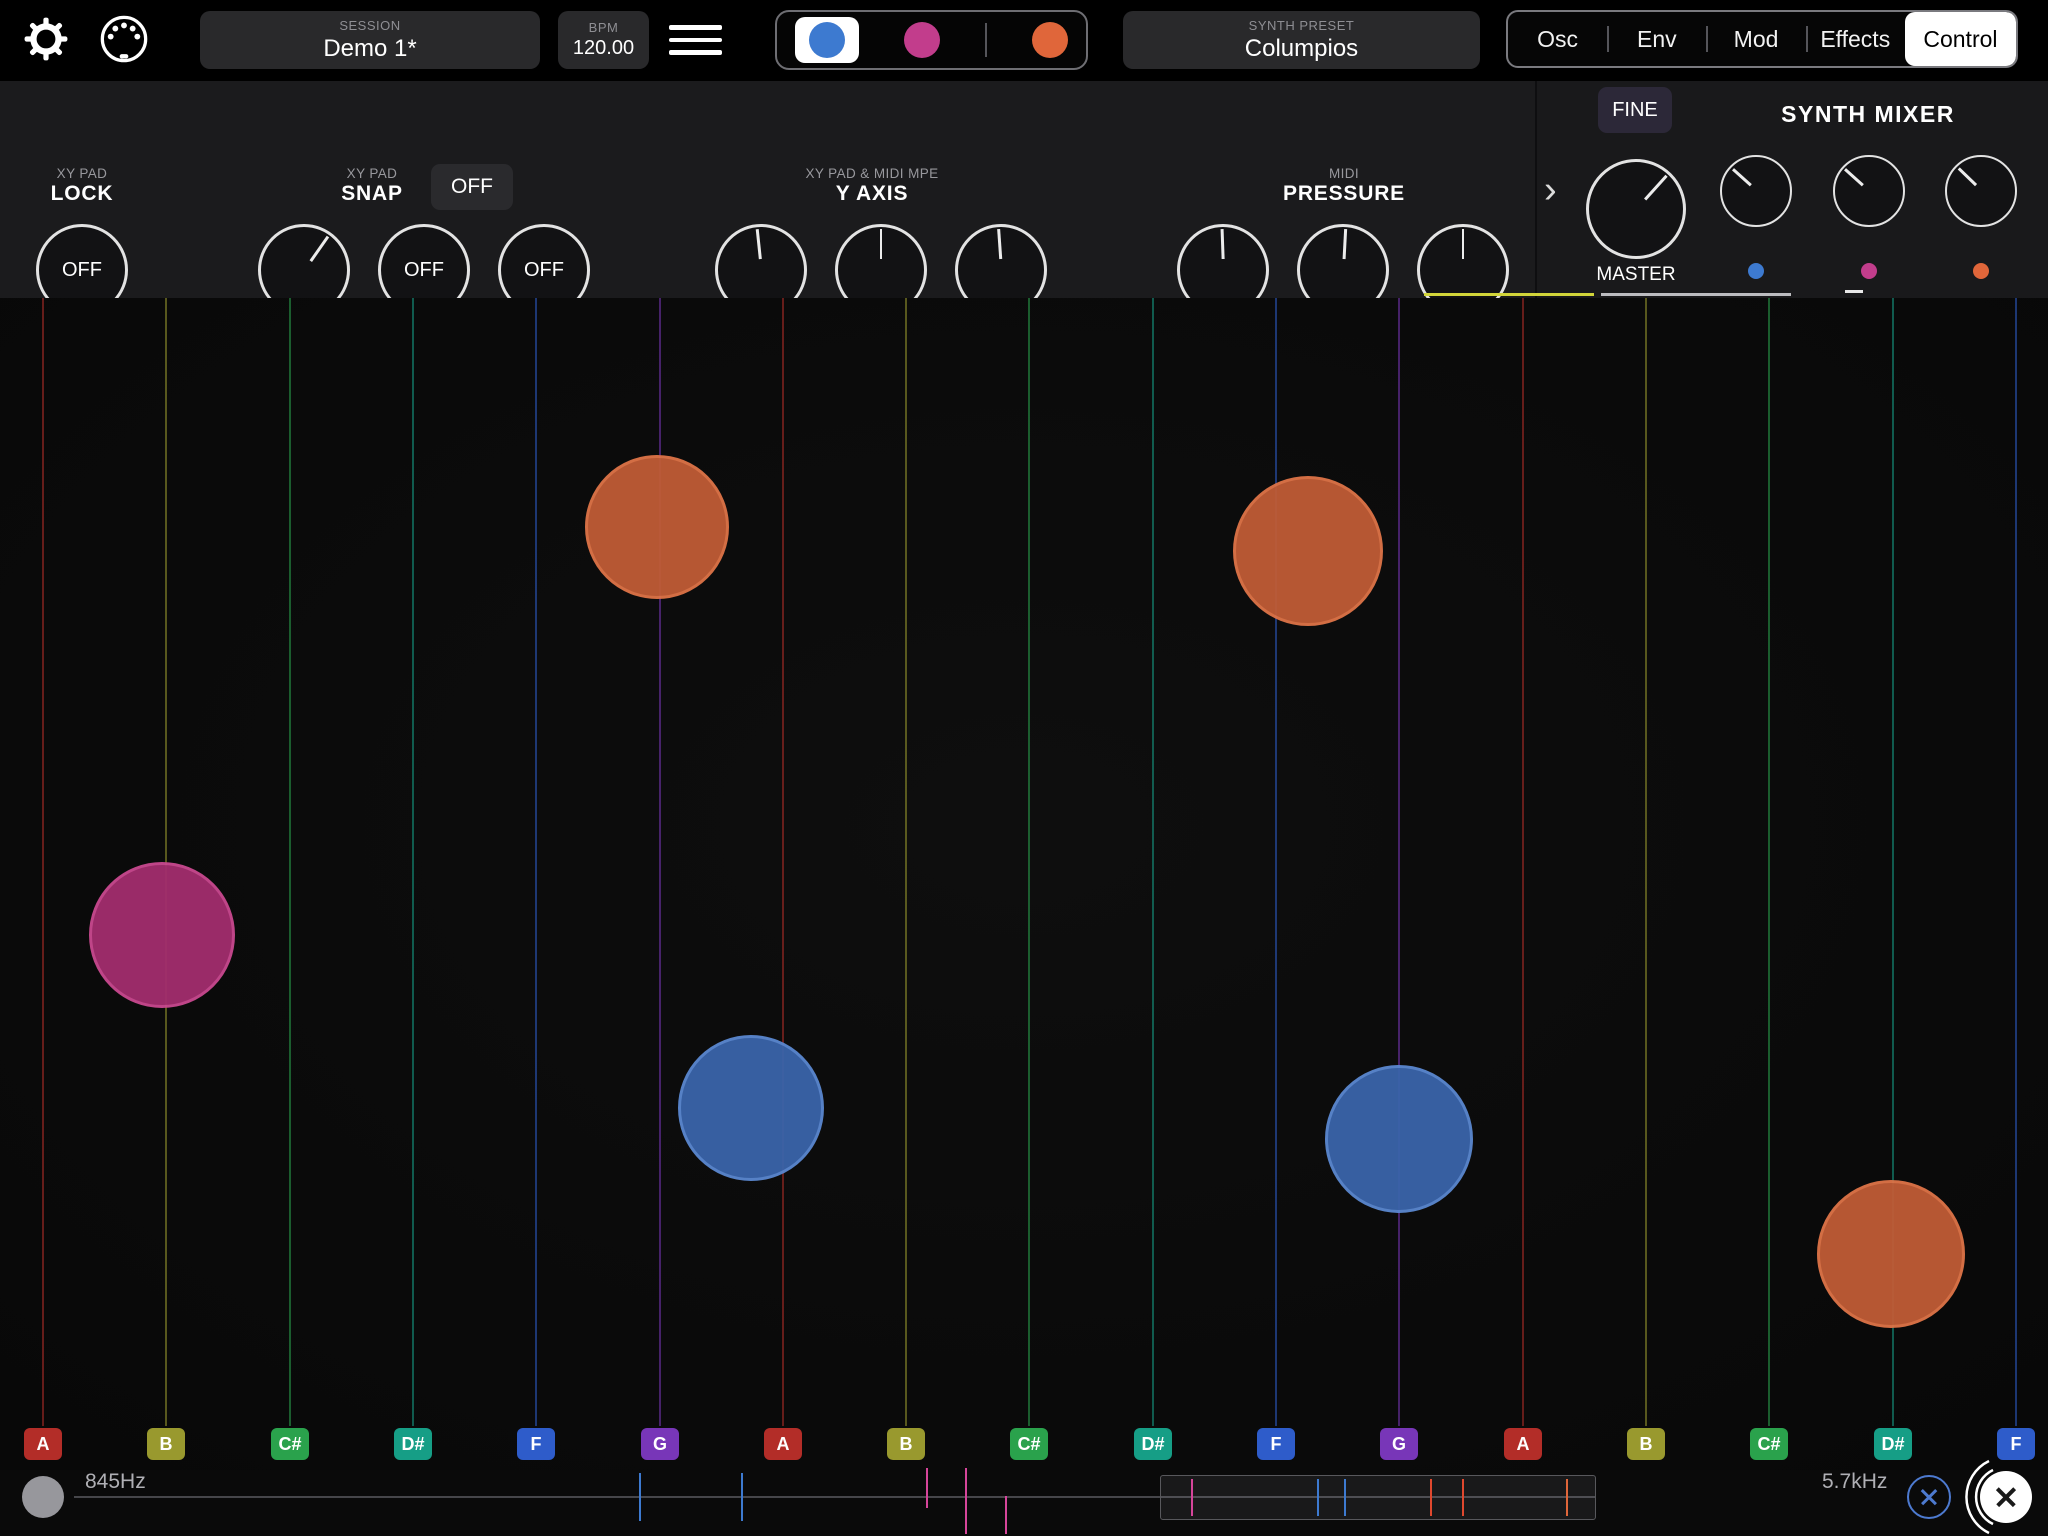 The image size is (2048, 1536). What do you see at coordinates (1550, 190) in the screenshot?
I see `collapse-chevron-icon: ›` at bounding box center [1550, 190].